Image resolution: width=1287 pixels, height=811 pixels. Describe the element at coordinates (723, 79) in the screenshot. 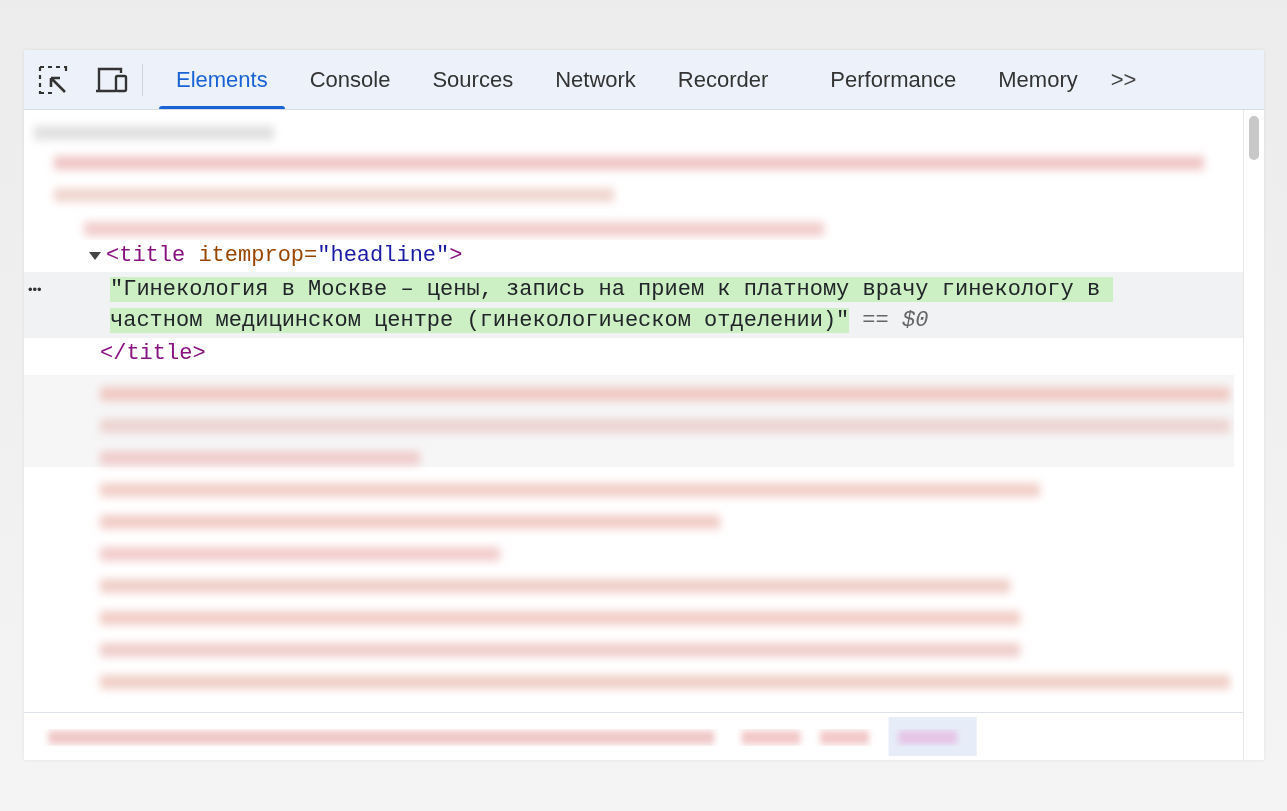

I see `tab: Recorder` at that location.